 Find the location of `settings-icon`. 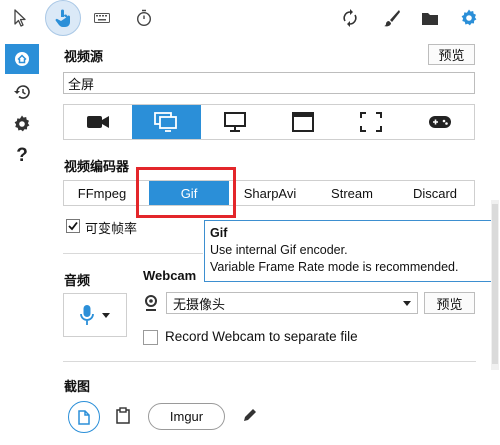

settings-icon is located at coordinates (22, 124).